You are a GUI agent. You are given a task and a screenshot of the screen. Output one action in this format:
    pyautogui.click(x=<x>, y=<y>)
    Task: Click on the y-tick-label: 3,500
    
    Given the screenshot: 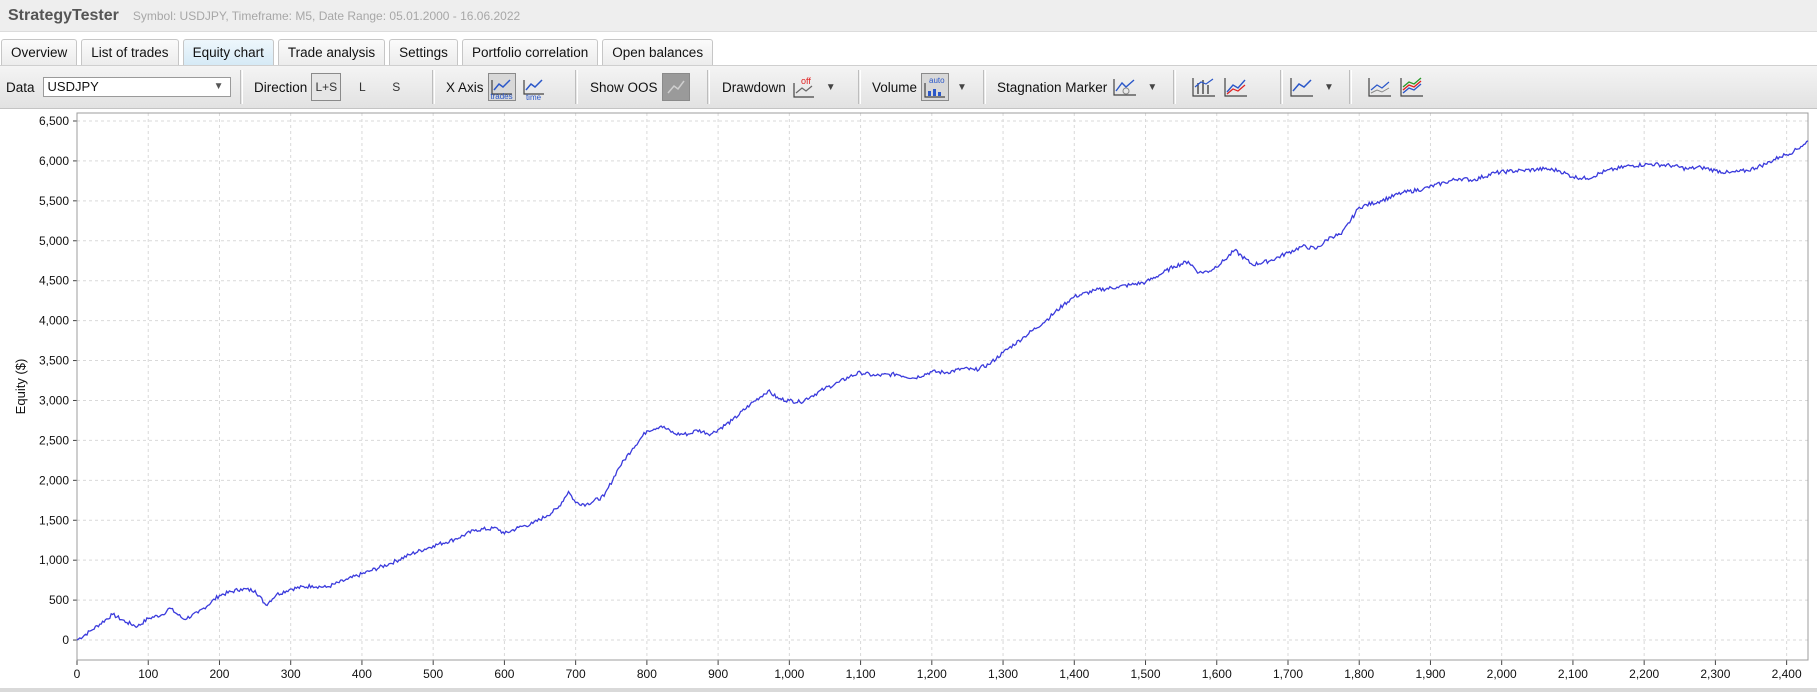 What is the action you would take?
    pyautogui.click(x=54, y=361)
    